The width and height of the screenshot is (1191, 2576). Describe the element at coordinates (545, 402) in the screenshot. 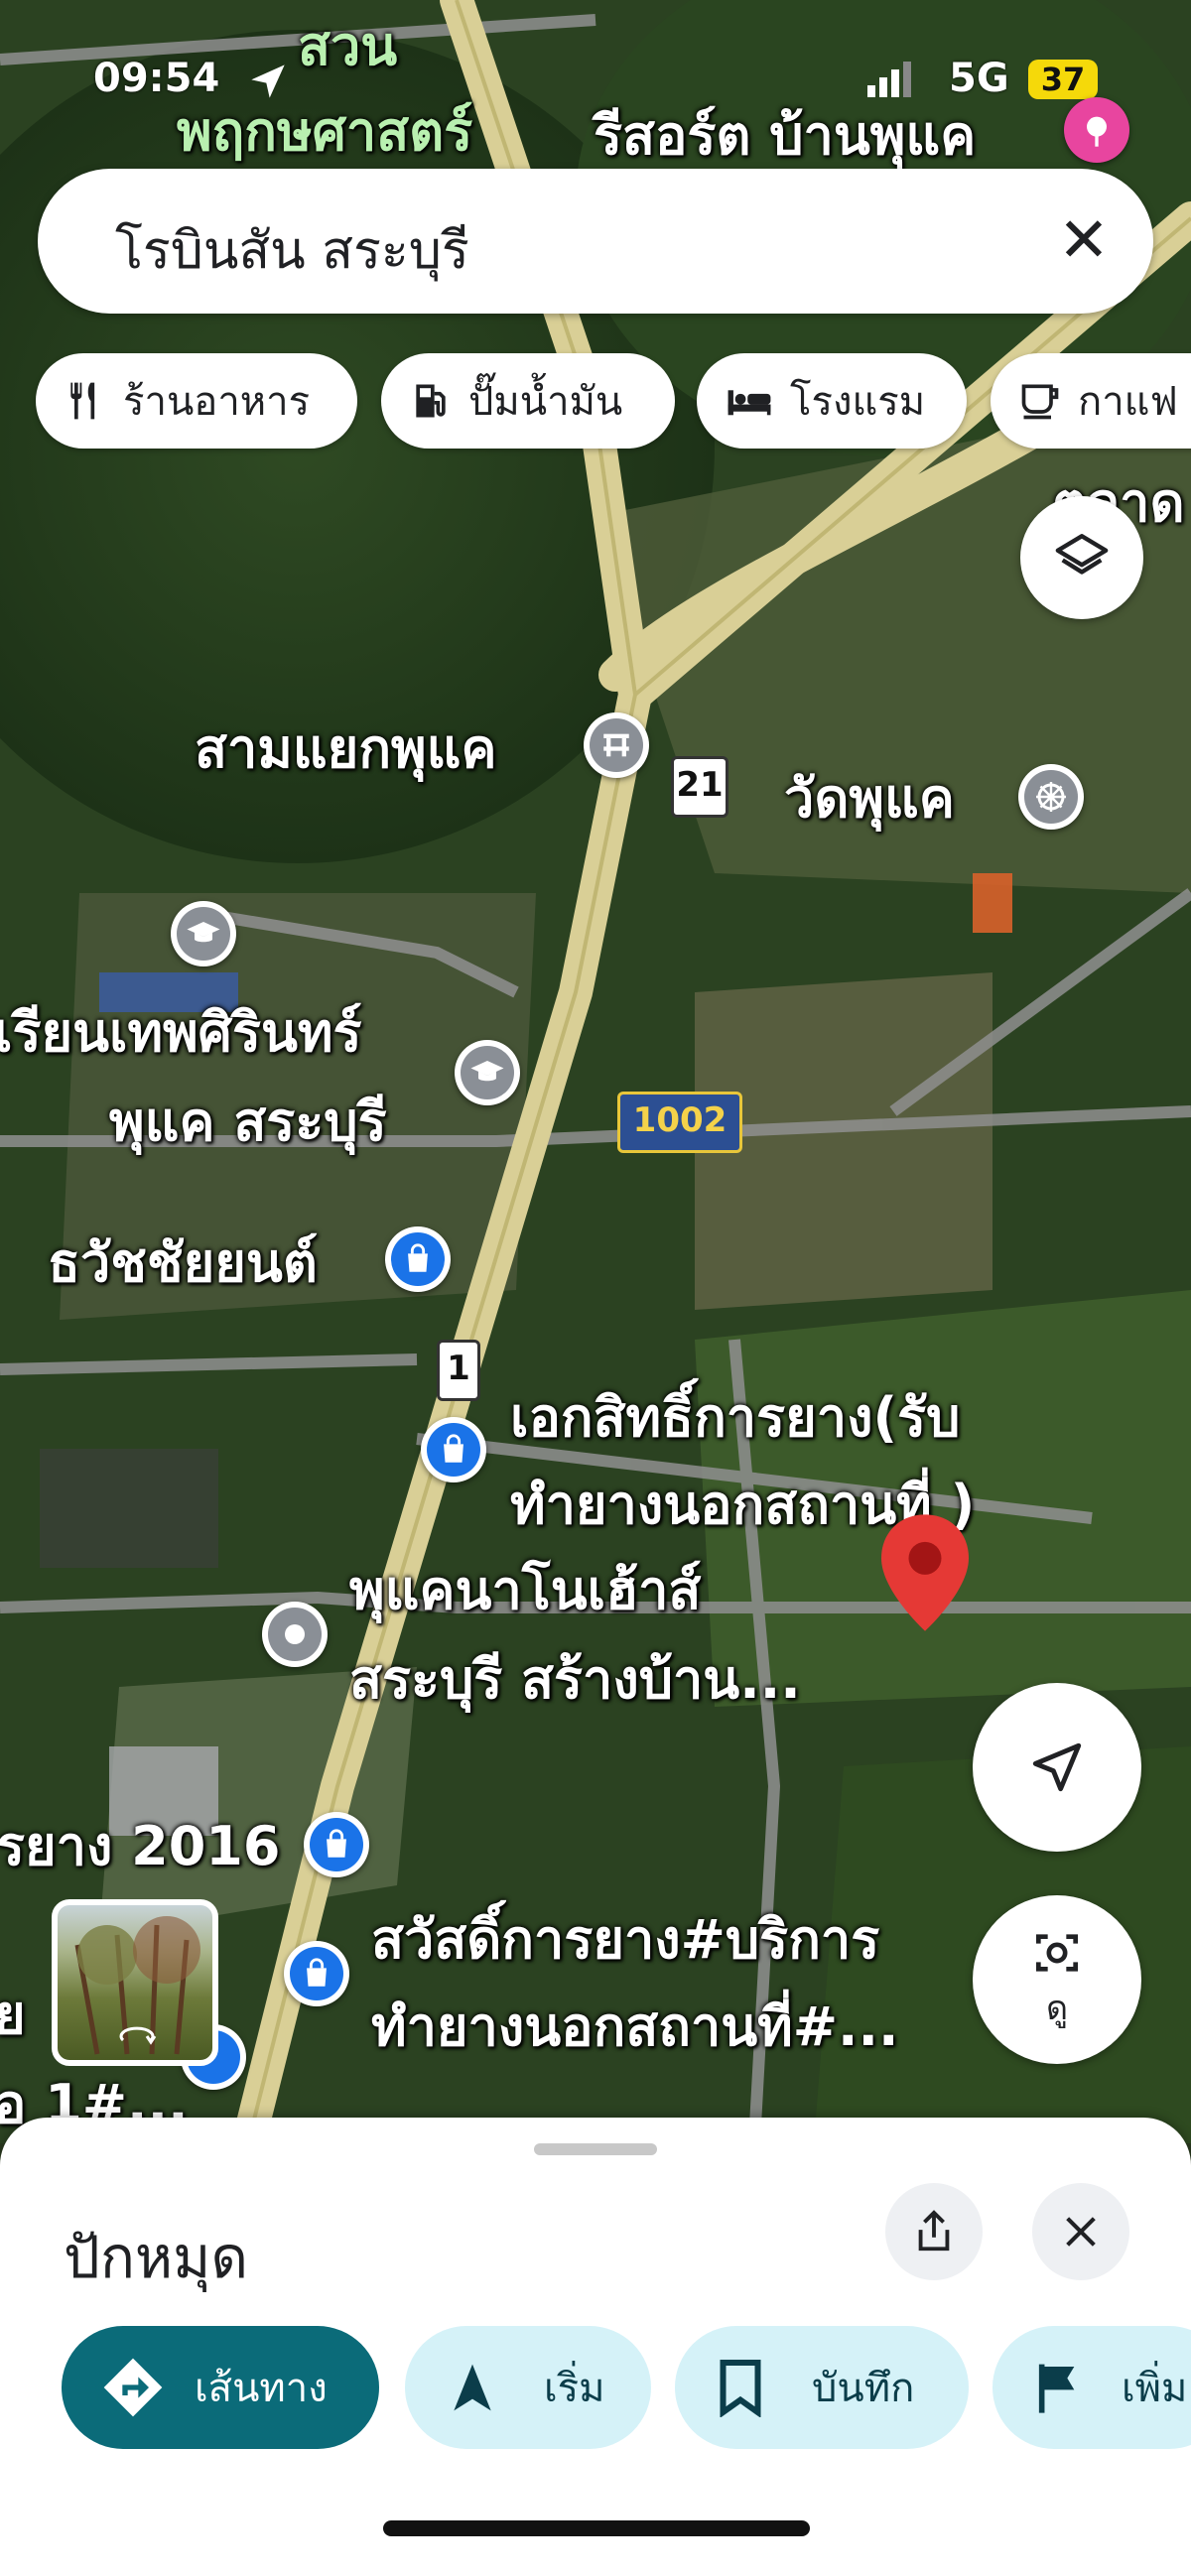

I see `chip-gas-station-label: ปั๊มน้ำมัน` at that location.